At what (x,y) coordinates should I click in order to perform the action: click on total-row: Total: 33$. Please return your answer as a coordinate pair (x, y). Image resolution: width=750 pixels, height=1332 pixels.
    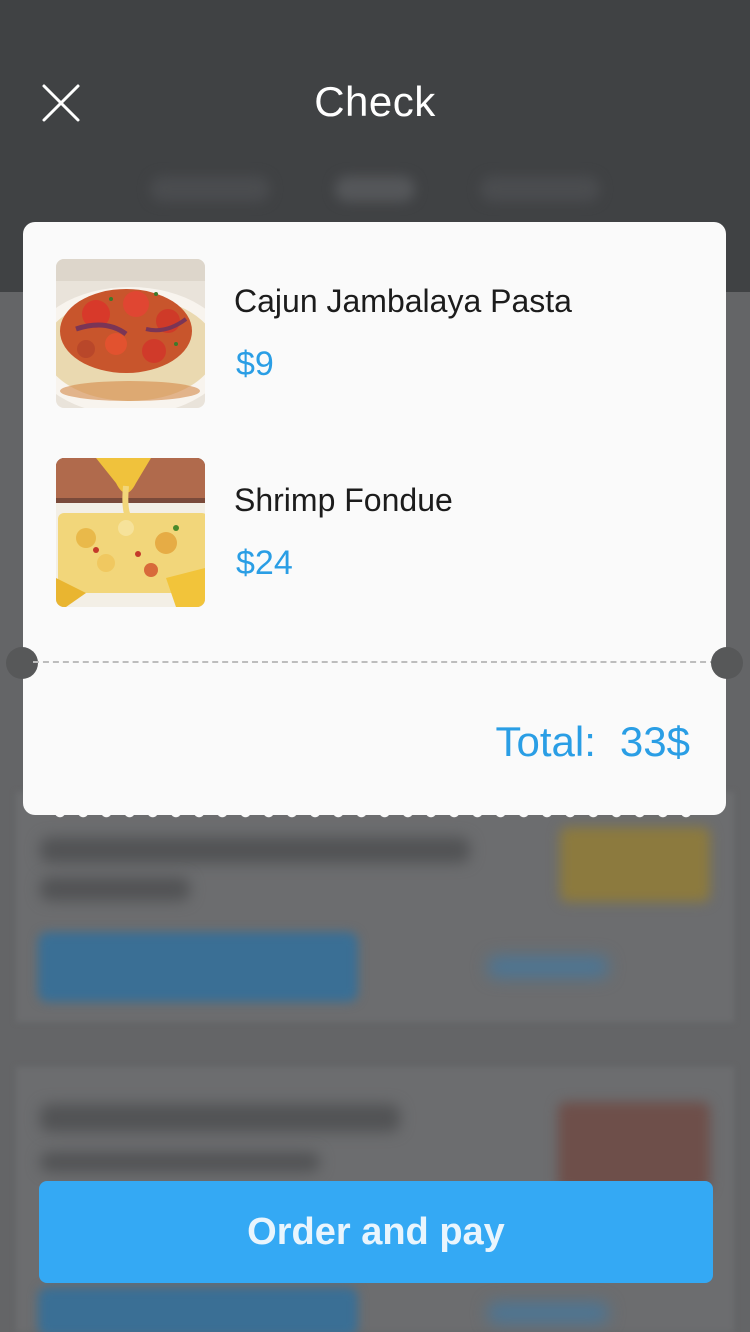
    Looking at the image, I should click on (593, 742).